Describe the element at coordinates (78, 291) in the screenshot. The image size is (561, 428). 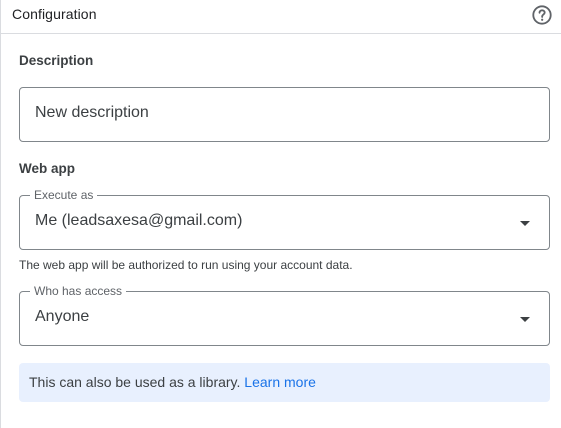
I see `who-has-access-label: Who has access` at that location.